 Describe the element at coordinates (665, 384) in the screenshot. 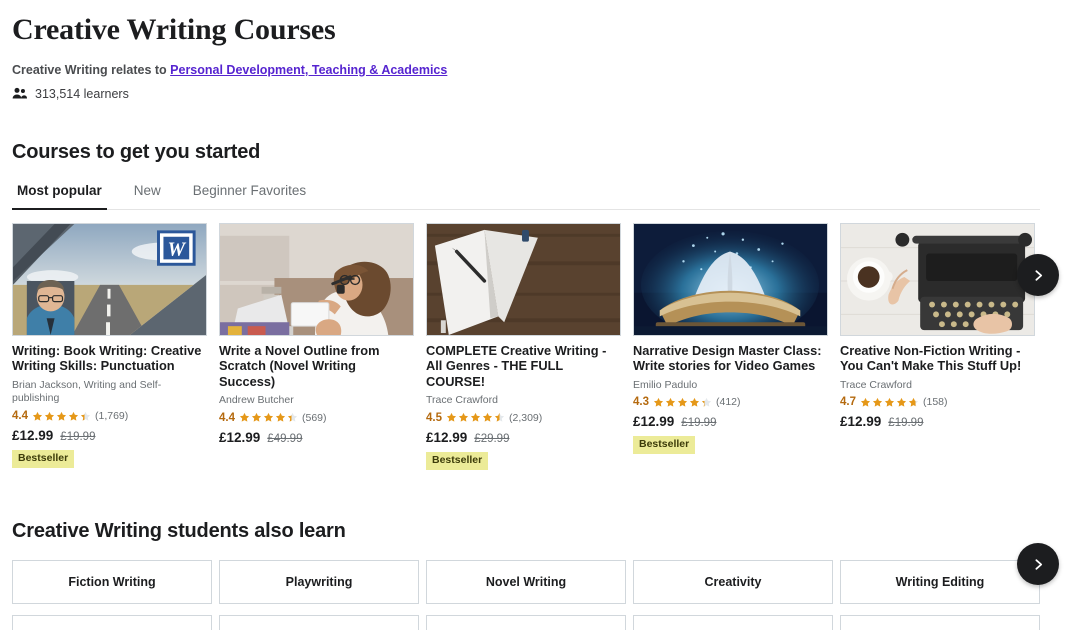

I see `course-author: Emilio Padulo` at that location.